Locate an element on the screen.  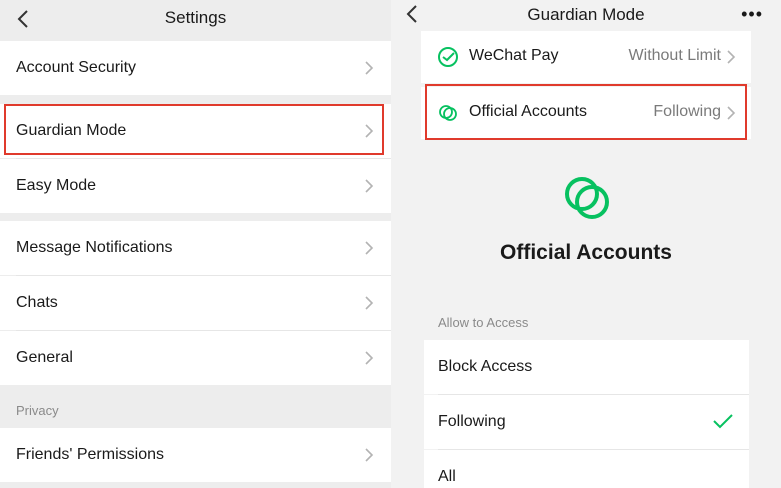
checkmark-icon is located at coordinates (723, 421).